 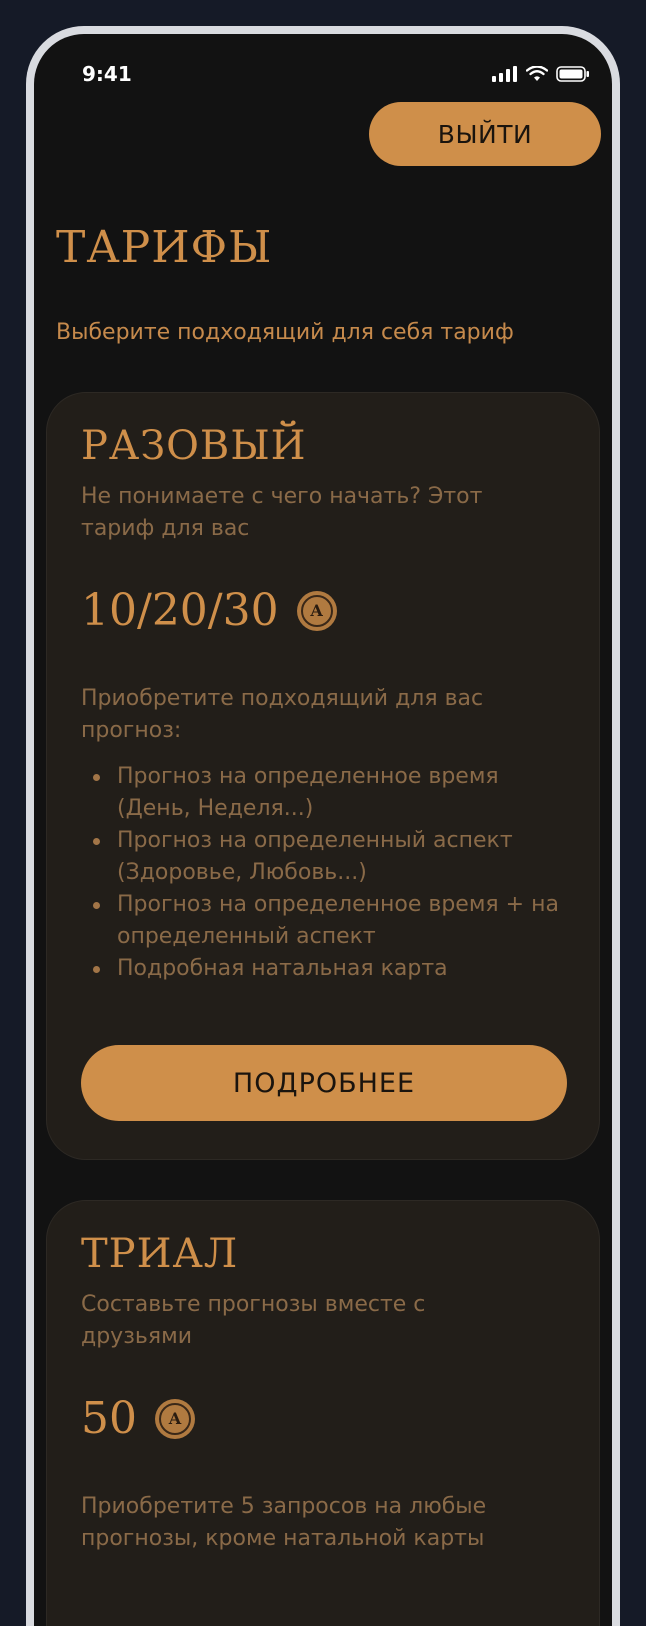 I want to click on details-button: ПОДРОБНЕЕ, so click(x=324, y=1083).